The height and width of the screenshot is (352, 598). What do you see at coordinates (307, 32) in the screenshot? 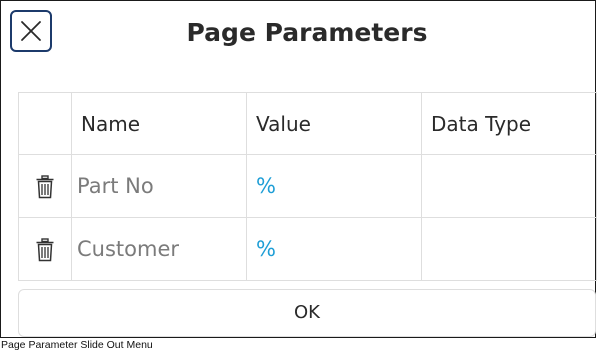
I see `page-title: Page Parameters` at bounding box center [307, 32].